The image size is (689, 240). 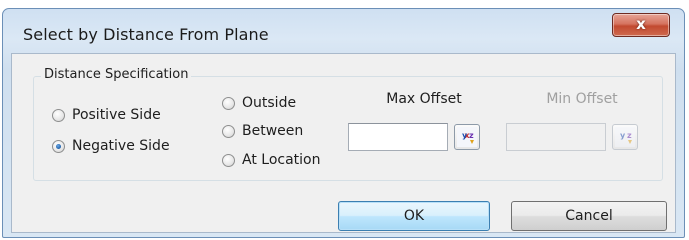 I want to click on group-legend: Distance Specification, so click(x=116, y=74).